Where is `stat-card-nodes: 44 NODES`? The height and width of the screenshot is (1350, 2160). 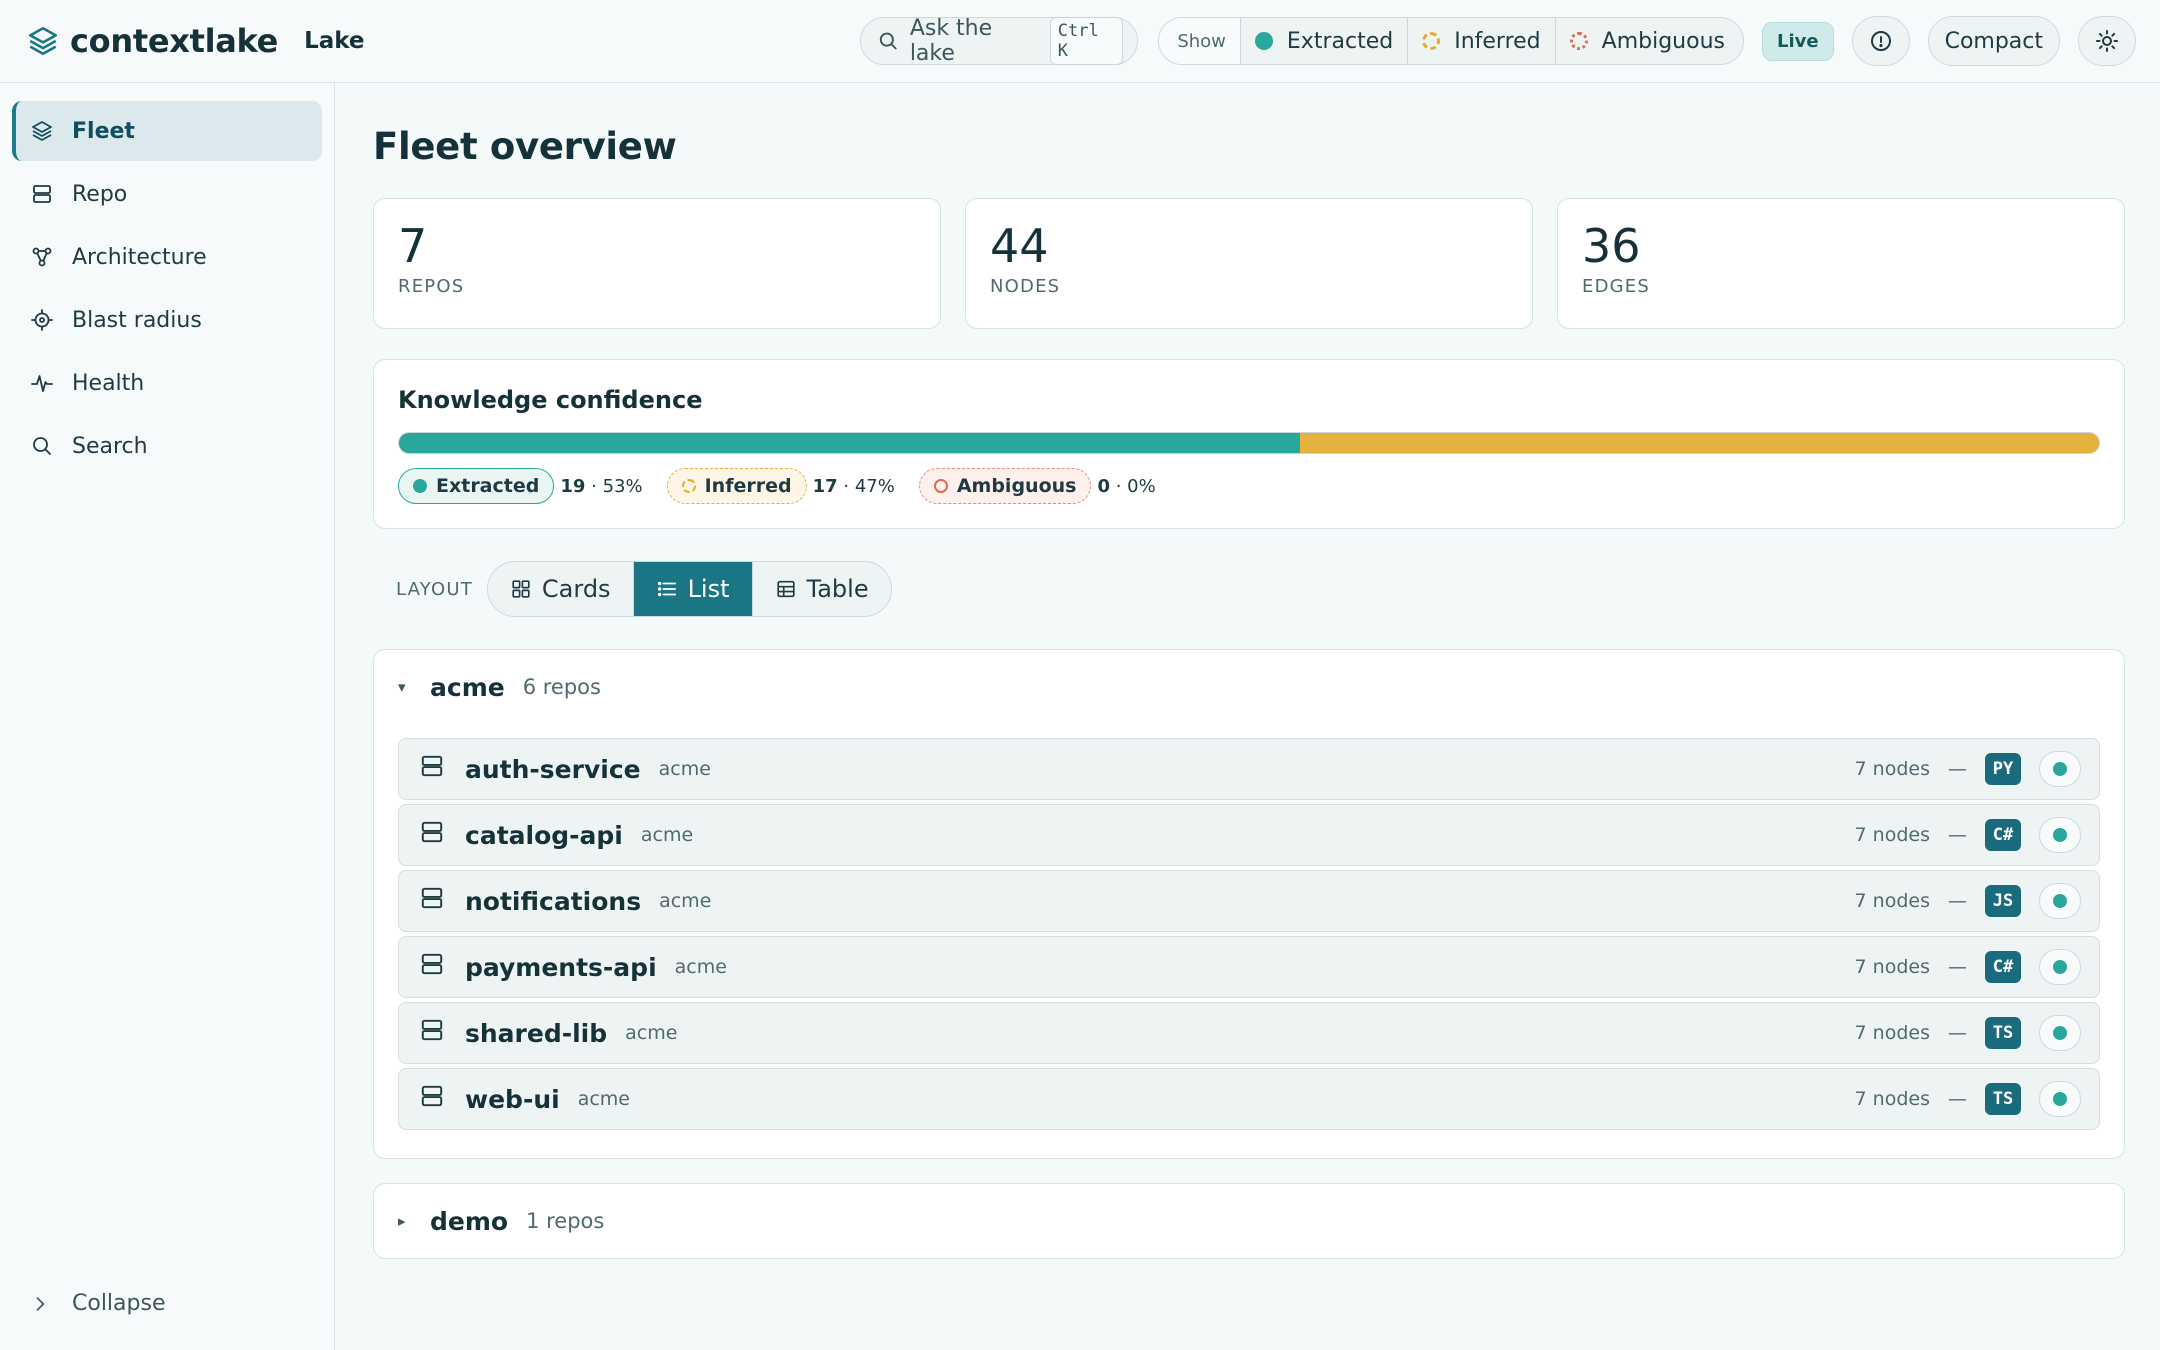 stat-card-nodes: 44 NODES is located at coordinates (1249, 263).